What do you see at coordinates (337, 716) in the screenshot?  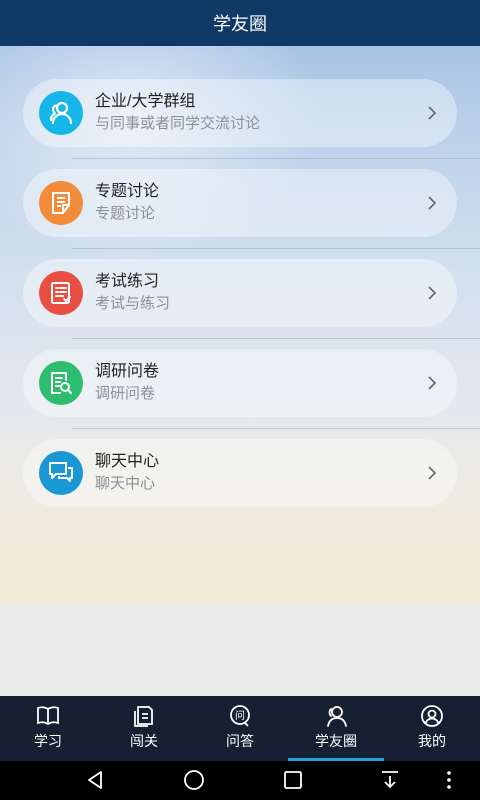 I see `friends-icon` at bounding box center [337, 716].